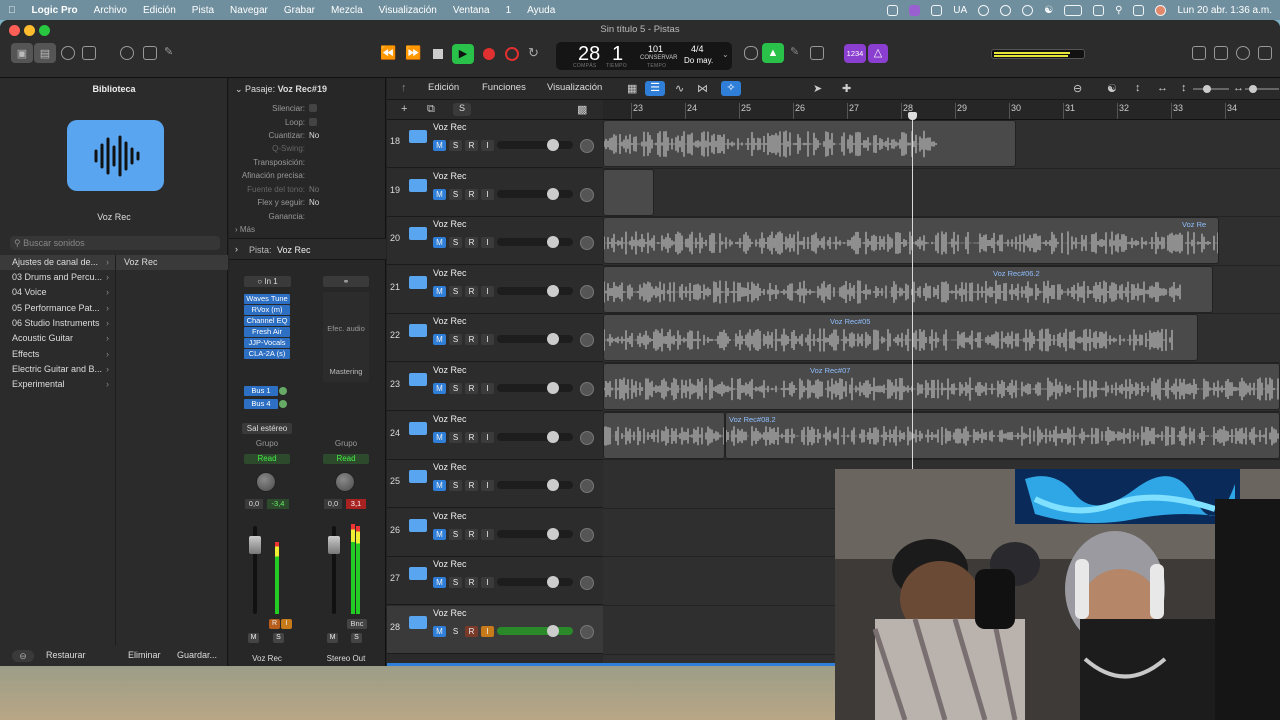 Image resolution: width=1280 pixels, height=720 pixels. What do you see at coordinates (1048, 10) in the screenshot?
I see `wifi-icon: ☯` at bounding box center [1048, 10].